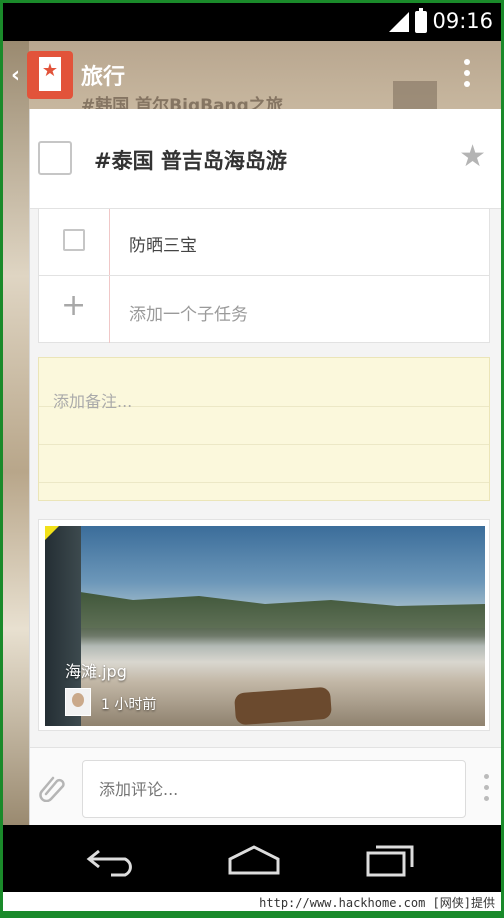 This screenshot has width=504, height=918. What do you see at coordinates (16, 433) in the screenshot?
I see `list-edge-strip` at bounding box center [16, 433].